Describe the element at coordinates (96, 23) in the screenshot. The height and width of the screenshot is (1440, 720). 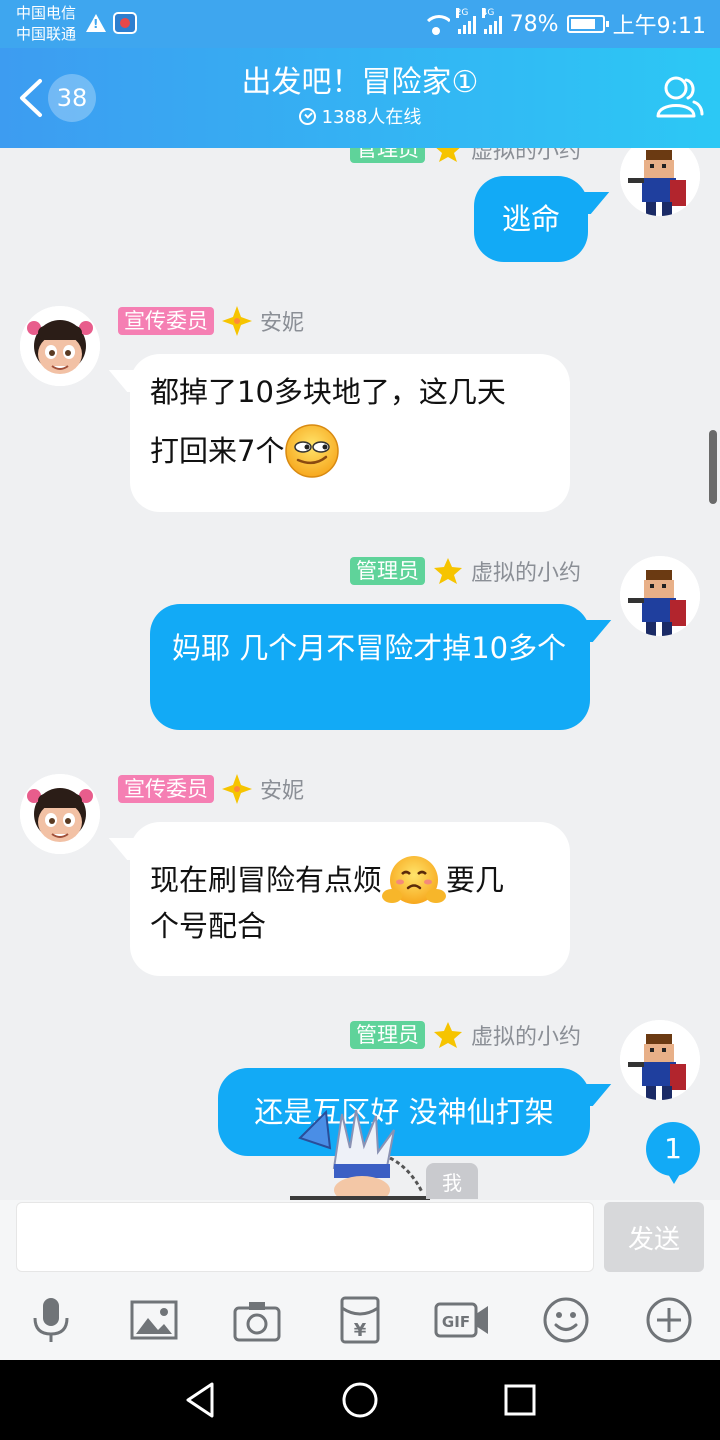
I see `warning-icon` at that location.